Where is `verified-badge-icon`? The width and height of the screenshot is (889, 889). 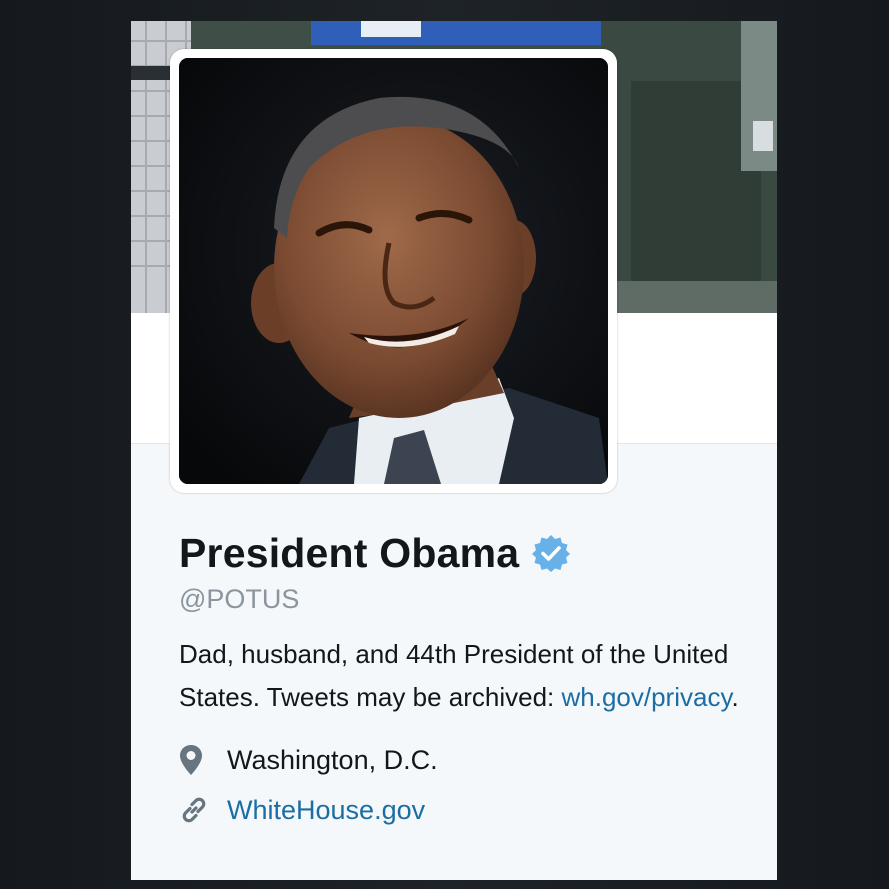 verified-badge-icon is located at coordinates (551, 553).